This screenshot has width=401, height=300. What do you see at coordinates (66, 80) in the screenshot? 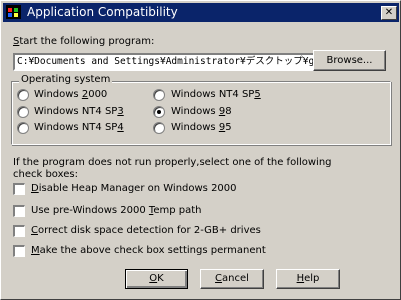
I see `os-group-title: Operating system` at bounding box center [66, 80].